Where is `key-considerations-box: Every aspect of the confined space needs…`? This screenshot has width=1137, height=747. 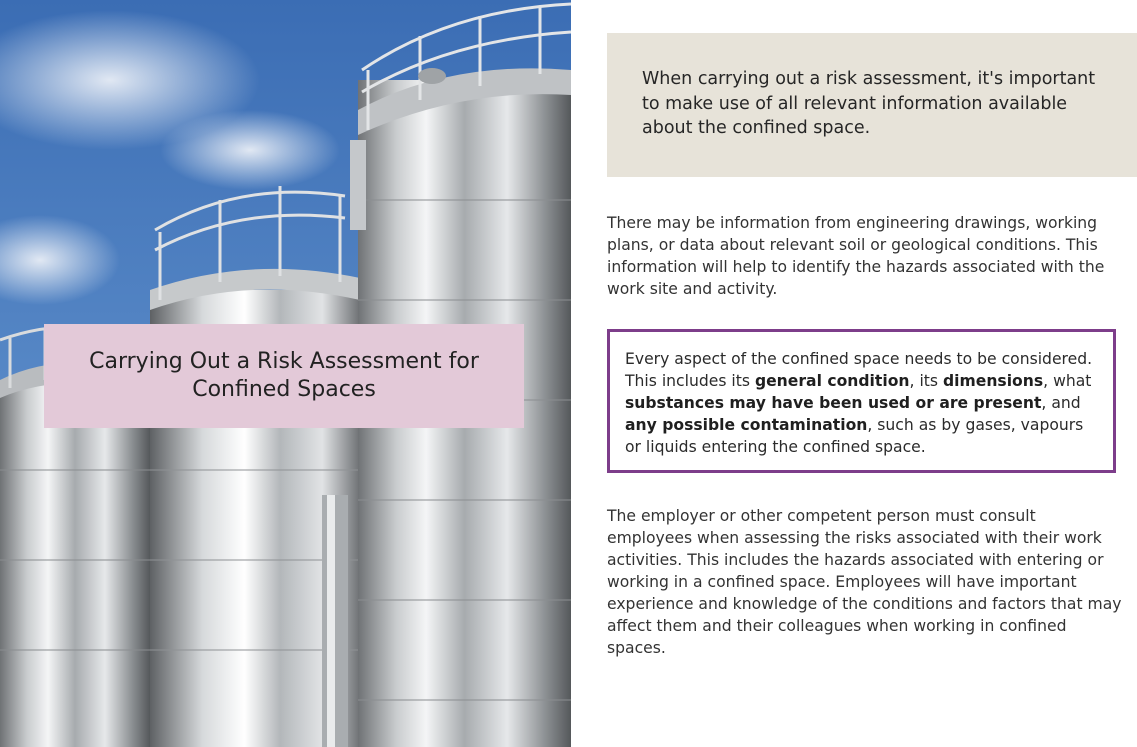
key-considerations-box: Every aspect of the confined space needs… is located at coordinates (861, 401).